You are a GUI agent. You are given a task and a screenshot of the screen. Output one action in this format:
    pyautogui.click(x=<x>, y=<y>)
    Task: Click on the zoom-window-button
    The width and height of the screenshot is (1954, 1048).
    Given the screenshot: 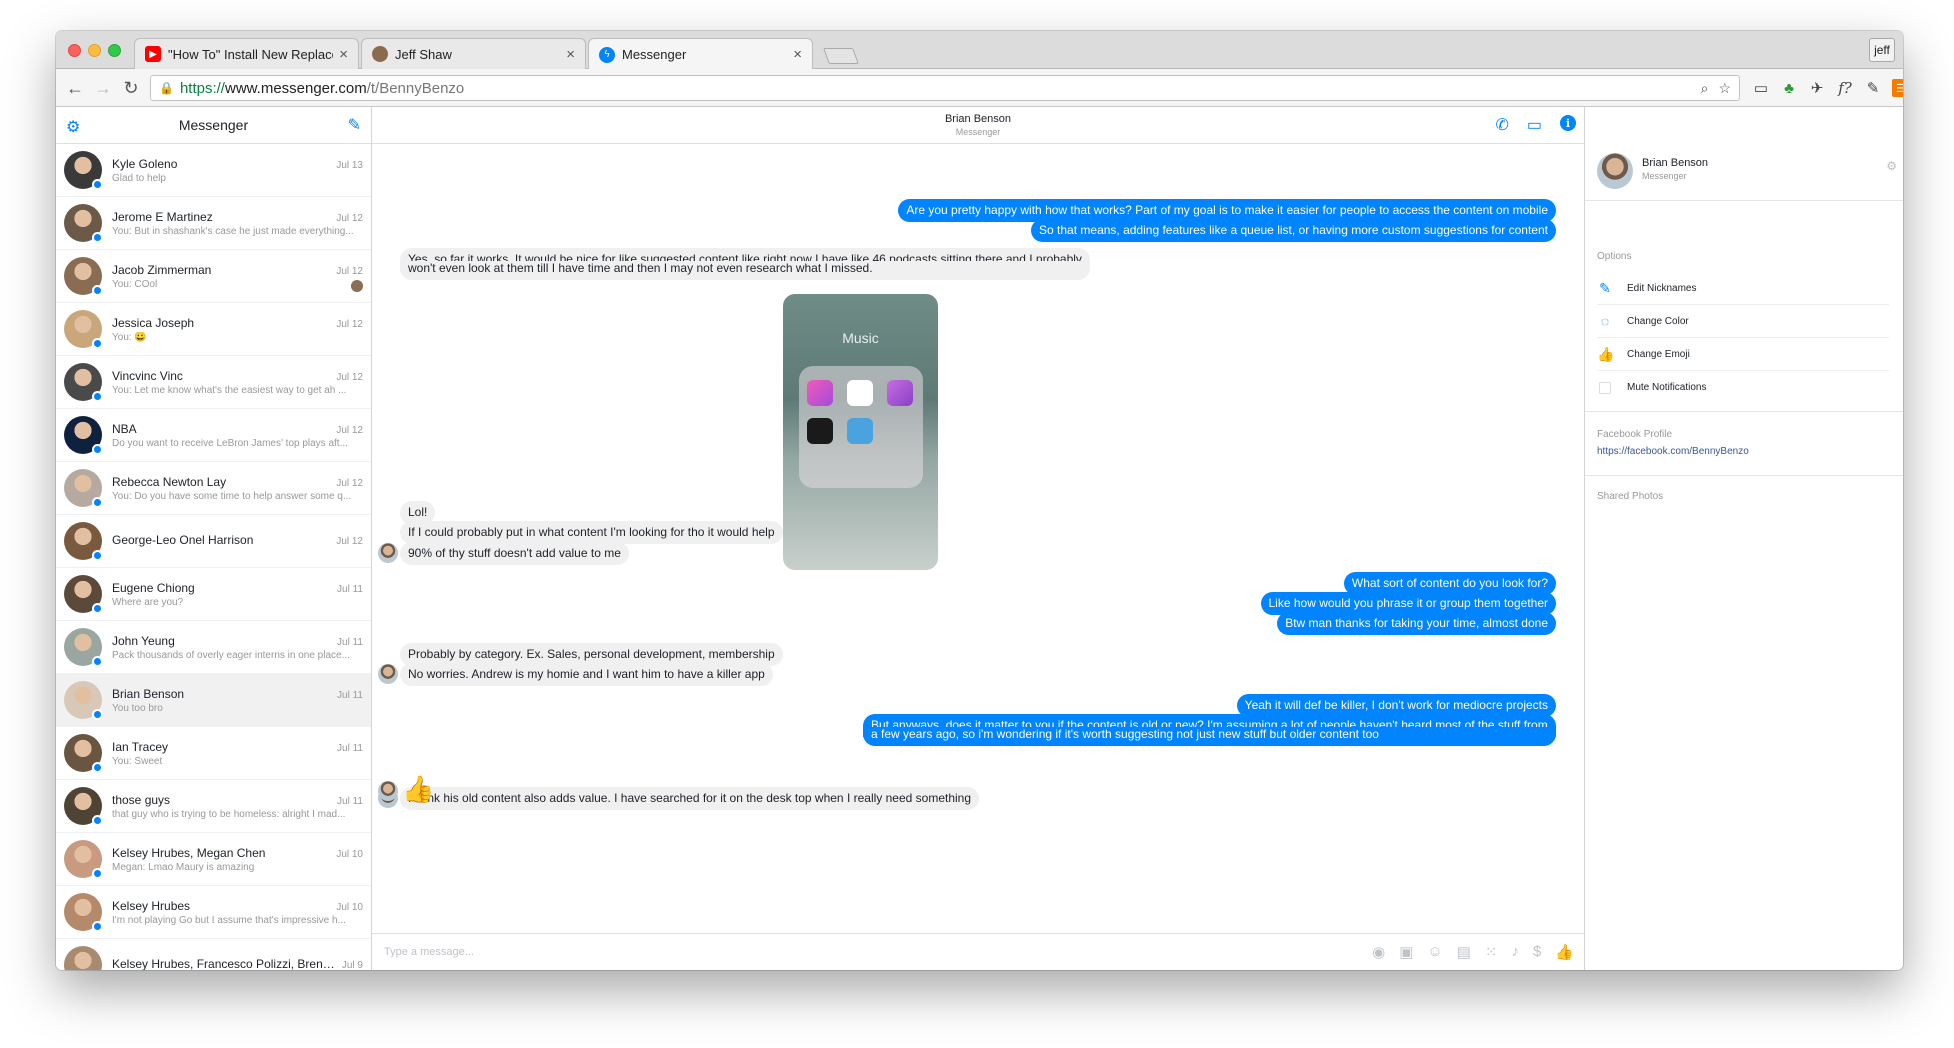 What is the action you would take?
    pyautogui.click(x=114, y=50)
    